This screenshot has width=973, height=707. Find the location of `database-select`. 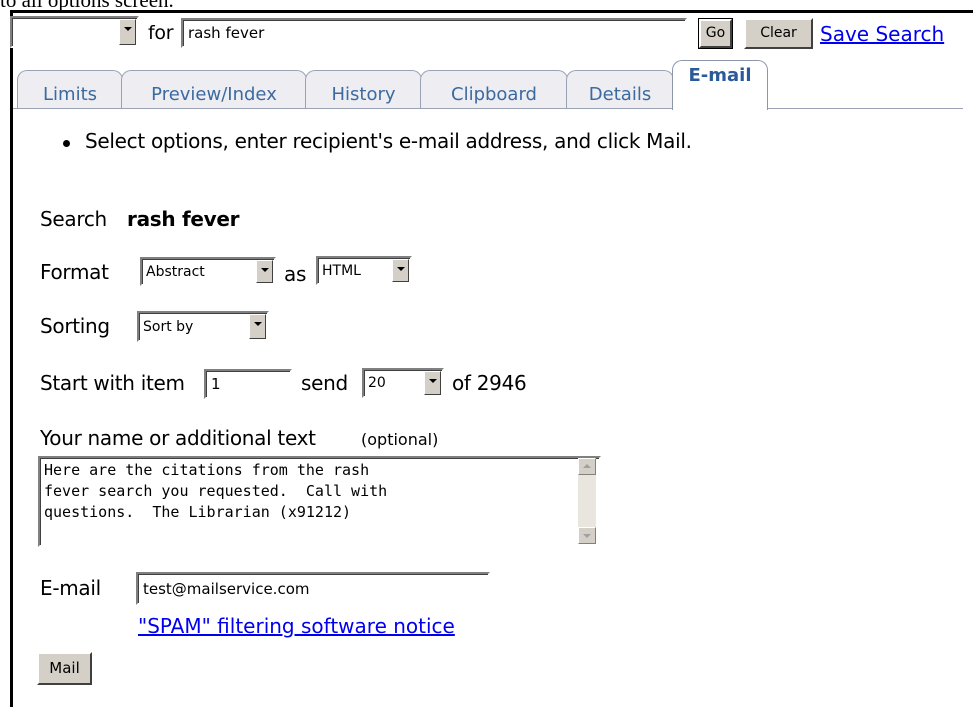

database-select is located at coordinates (74, 32).